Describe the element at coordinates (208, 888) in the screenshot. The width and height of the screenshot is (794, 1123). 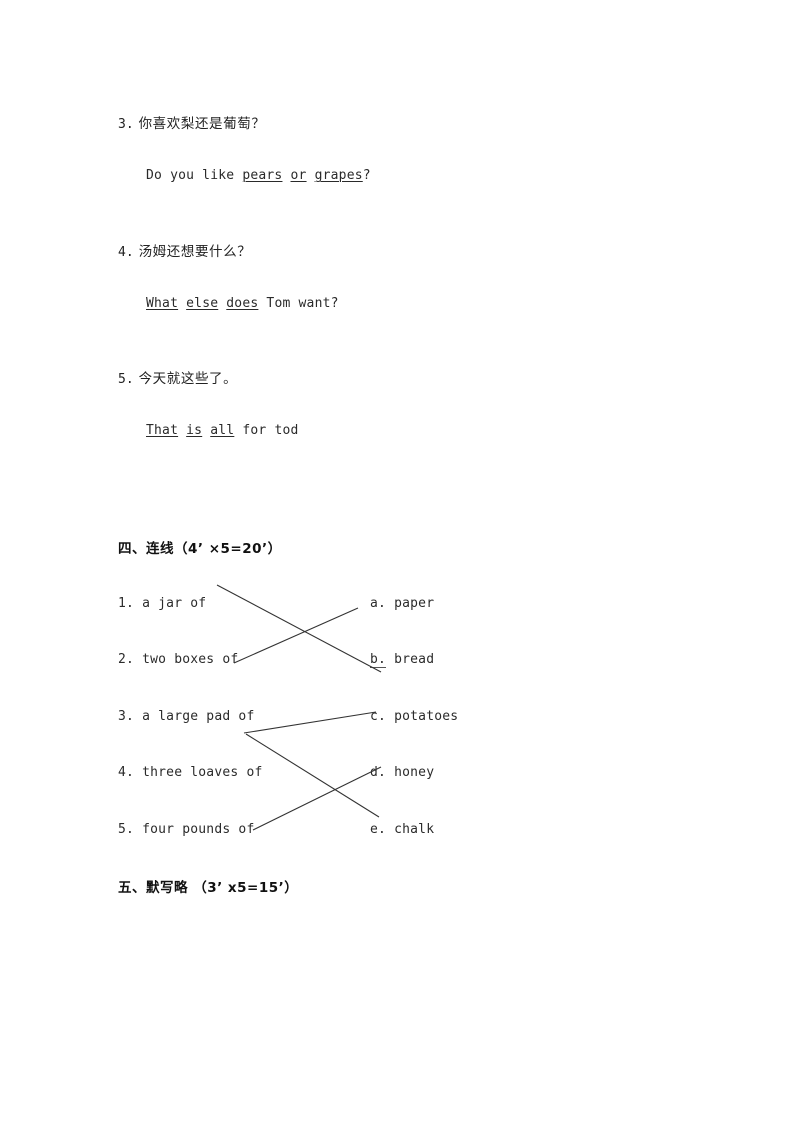
I see `section-five-heading: 五、默写略 （3’ x5=15’）` at that location.